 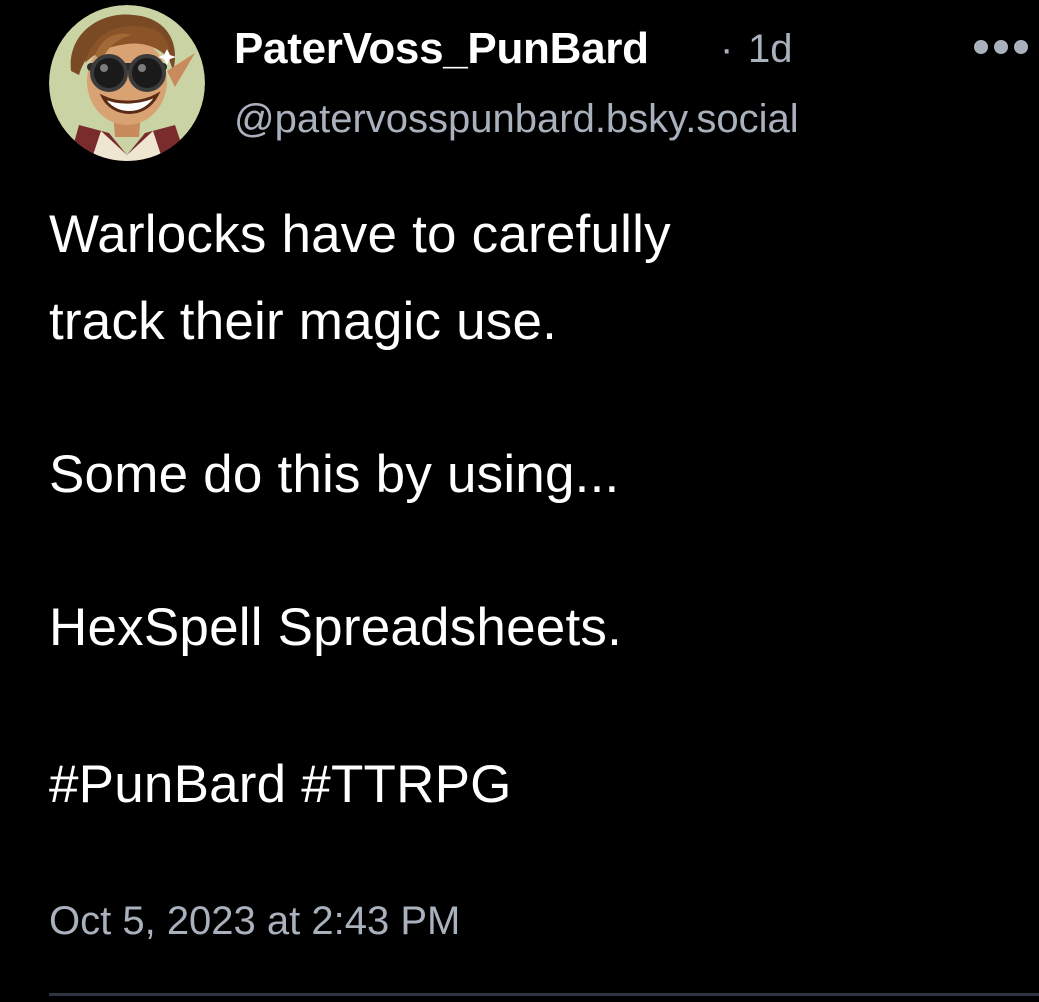 I want to click on post-text-line: track their magic use., so click(x=303, y=321).